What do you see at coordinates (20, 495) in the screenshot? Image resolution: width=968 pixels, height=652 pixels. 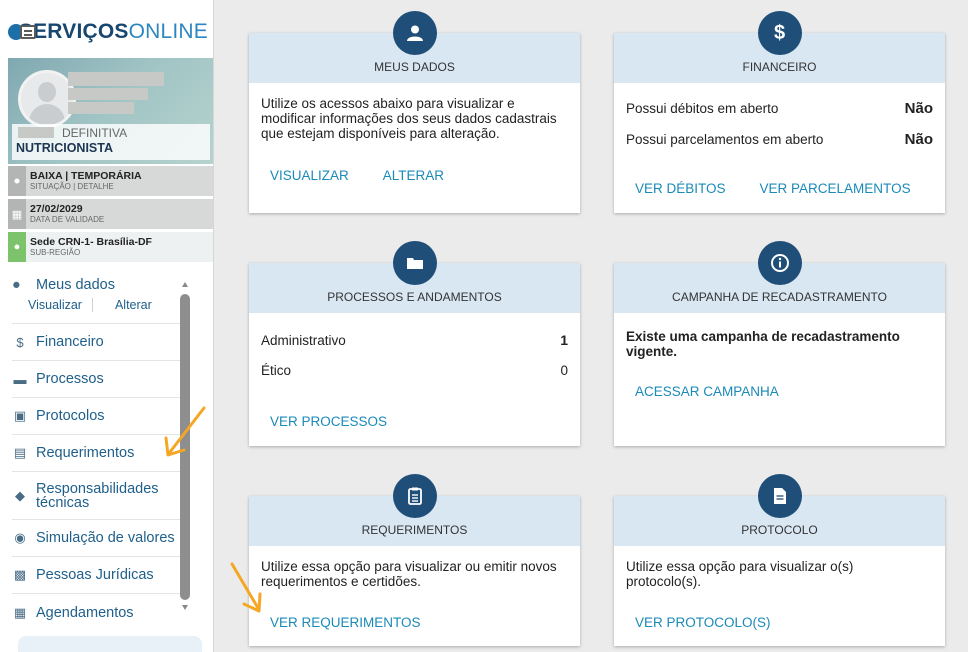 I see `badge-icon: ◆` at bounding box center [20, 495].